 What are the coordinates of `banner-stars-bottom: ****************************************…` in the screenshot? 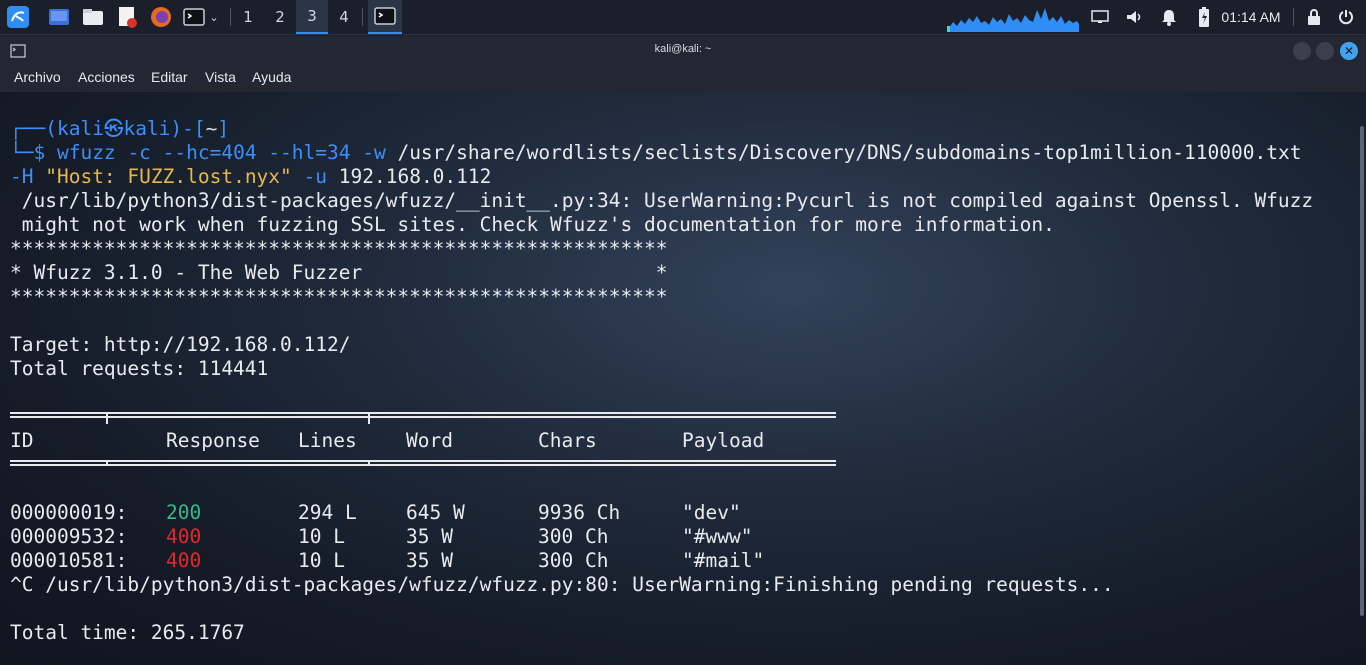 It's located at (339, 296).